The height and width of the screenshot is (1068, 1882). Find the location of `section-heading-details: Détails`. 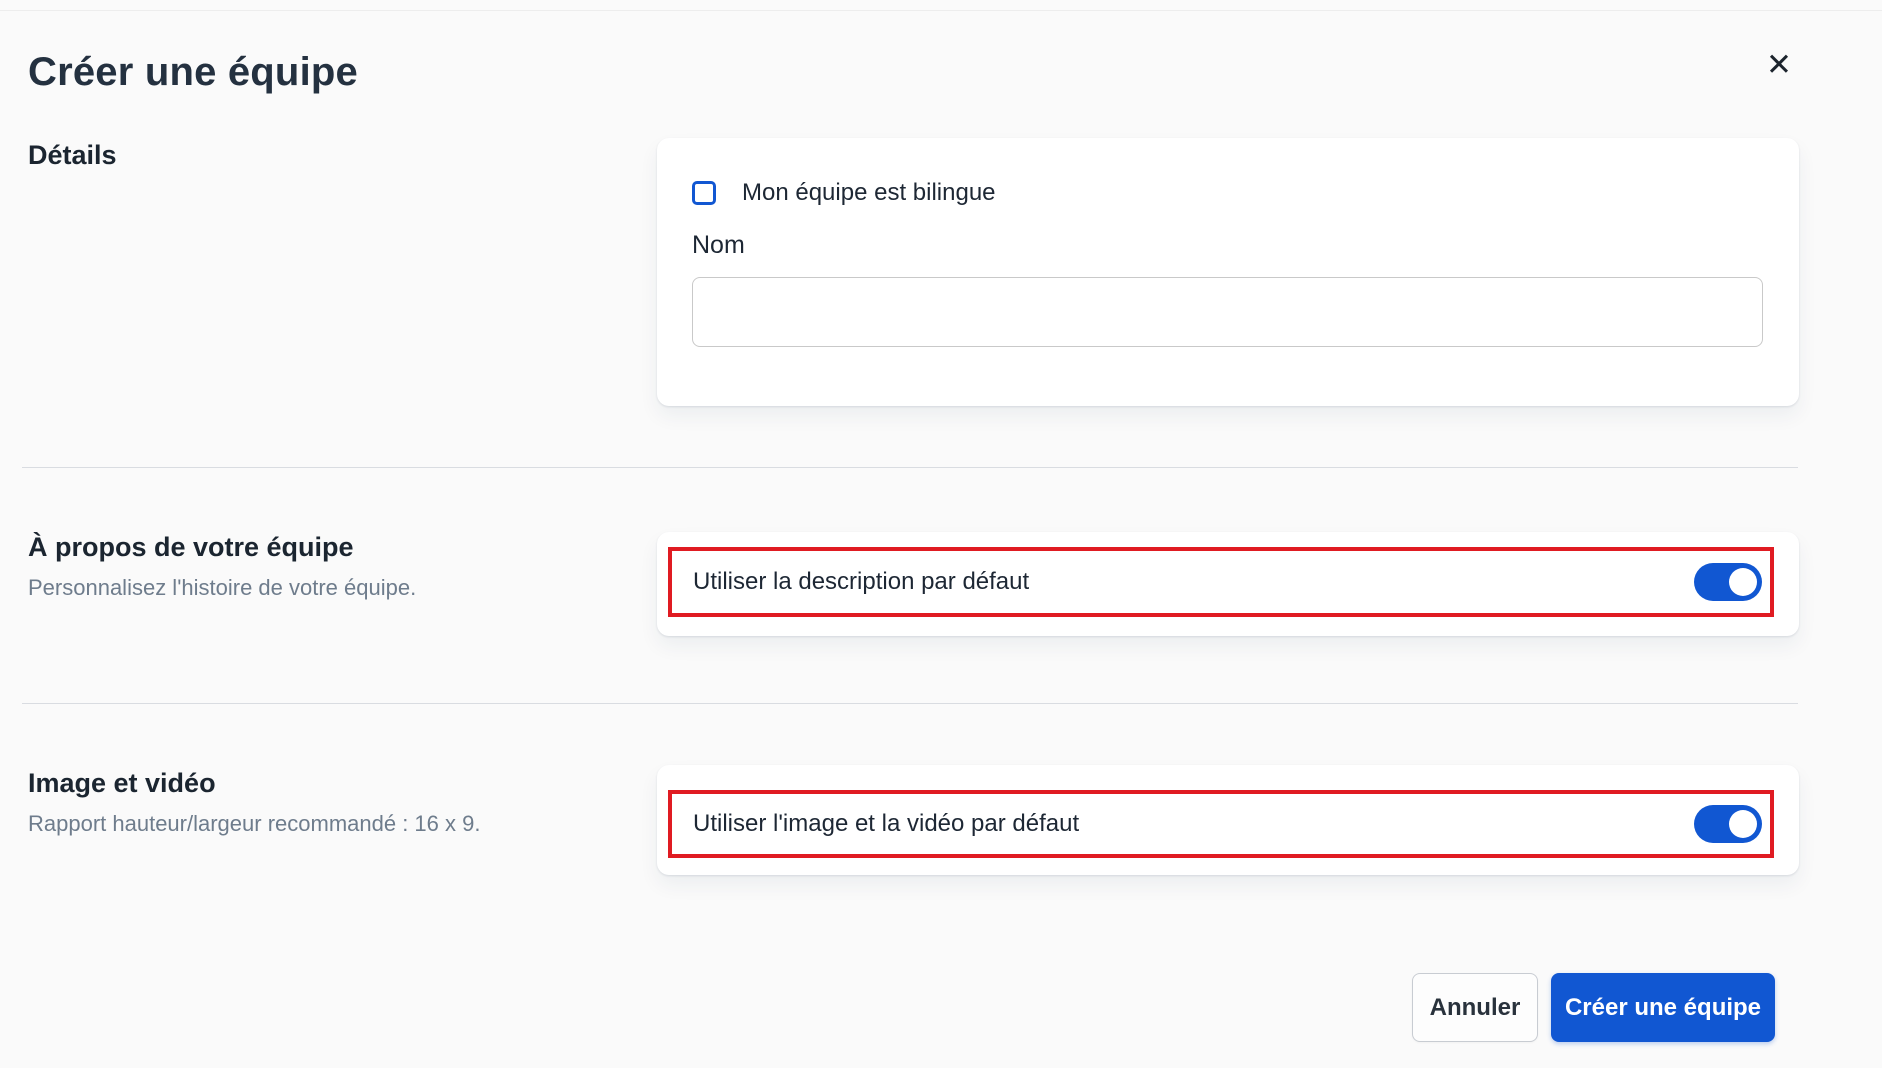

section-heading-details: Détails is located at coordinates (72, 155).